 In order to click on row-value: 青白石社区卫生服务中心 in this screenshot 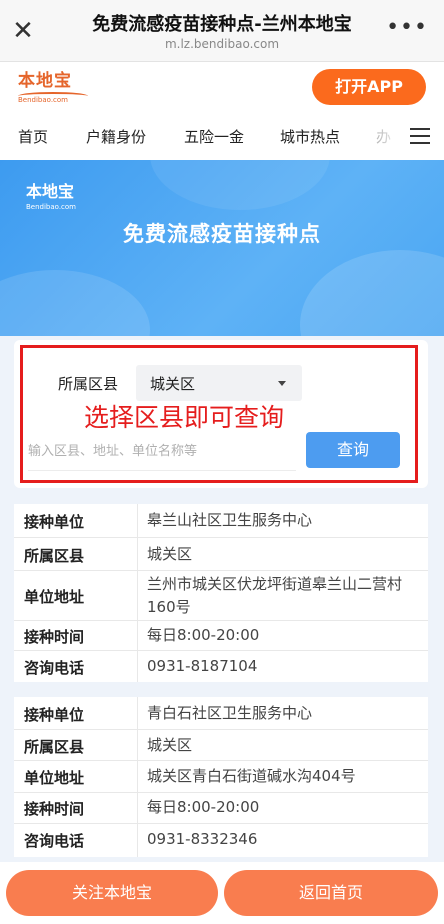, I will do `click(230, 713)`.